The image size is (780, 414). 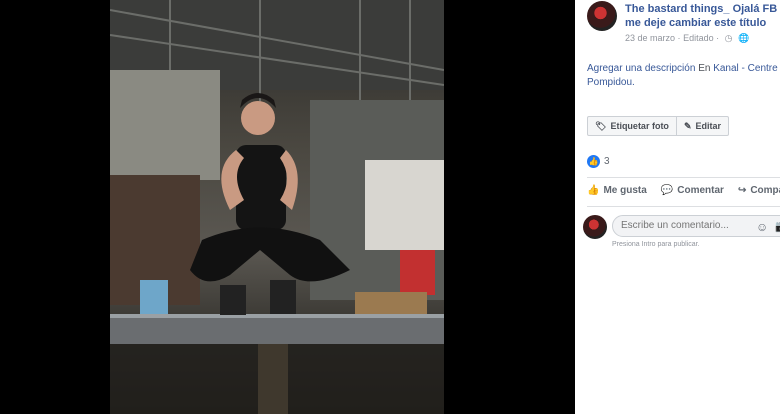 I want to click on post-actions: 👍 Me gusta 💬 Comentar ↪ Compartir, so click(x=683, y=190).